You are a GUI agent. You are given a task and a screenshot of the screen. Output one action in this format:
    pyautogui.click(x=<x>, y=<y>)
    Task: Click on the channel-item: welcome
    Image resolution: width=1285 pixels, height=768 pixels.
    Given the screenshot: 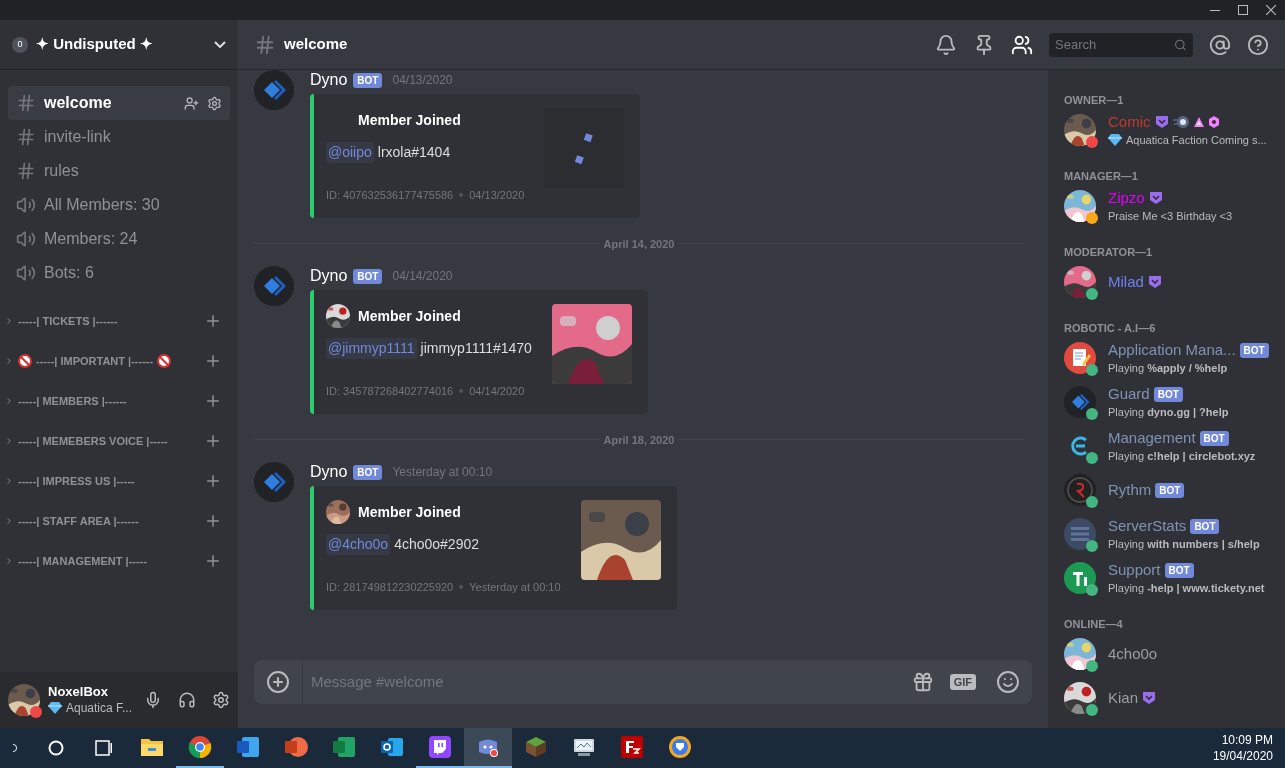 What is the action you would take?
    pyautogui.click(x=119, y=103)
    